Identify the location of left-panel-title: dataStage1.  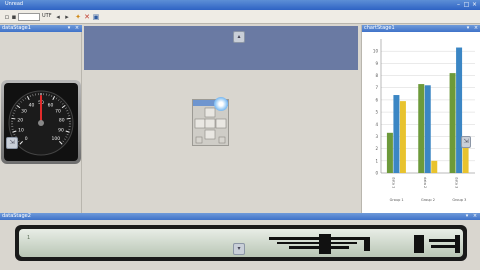
(16, 28).